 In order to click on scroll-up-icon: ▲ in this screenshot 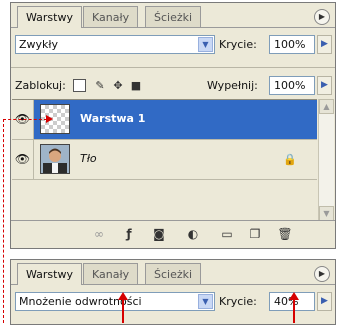, I will do `click(326, 106)`.